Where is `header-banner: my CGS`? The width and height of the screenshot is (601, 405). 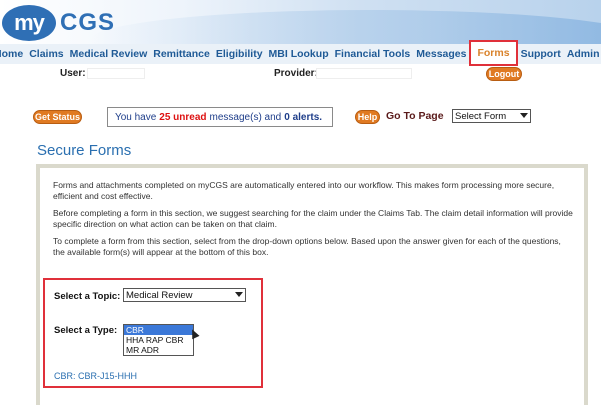
header-banner: my CGS is located at coordinates (300, 22).